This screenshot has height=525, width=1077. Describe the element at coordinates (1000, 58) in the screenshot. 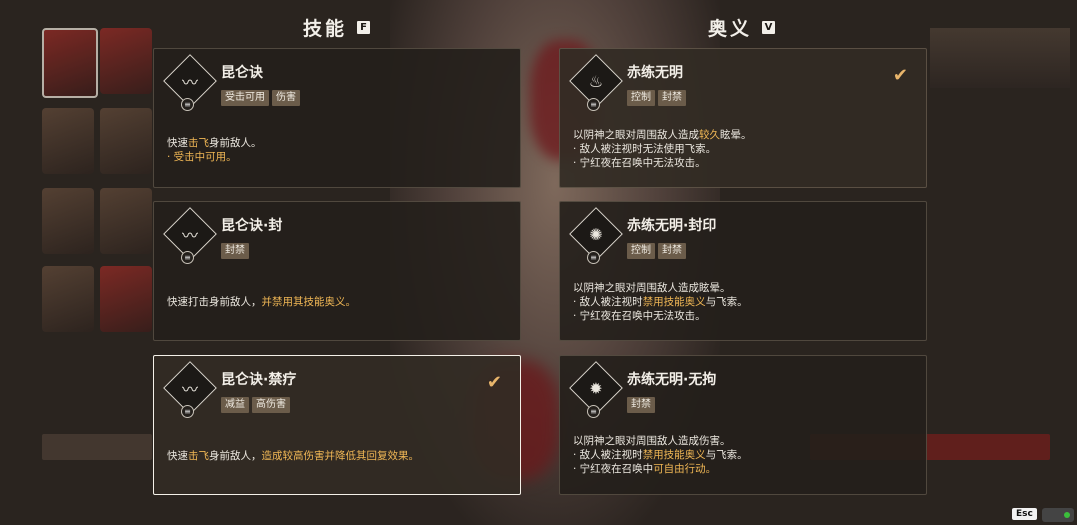

I see `right-panel-header` at that location.